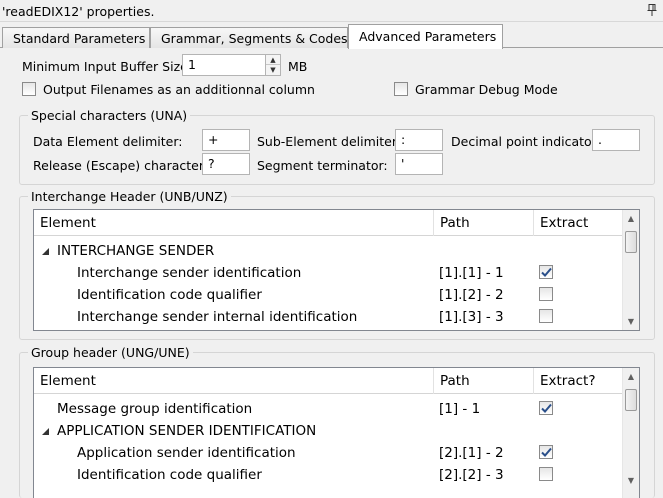 The height and width of the screenshot is (498, 663). Describe the element at coordinates (486, 89) in the screenshot. I see `grammar-debug-label: Grammar Debug Mode` at that location.